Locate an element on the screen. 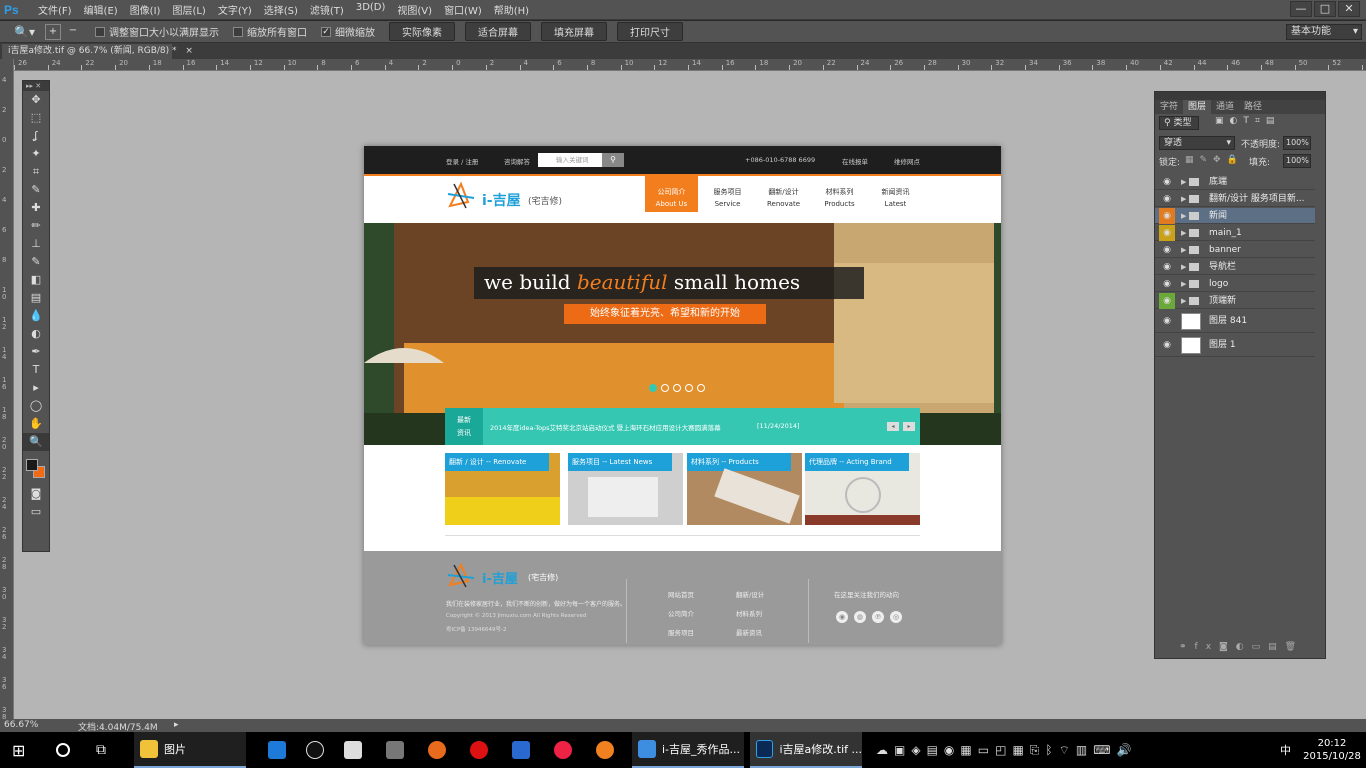 The width and height of the screenshot is (1366, 768). zoom-icon: 🔍 is located at coordinates (36, 442).